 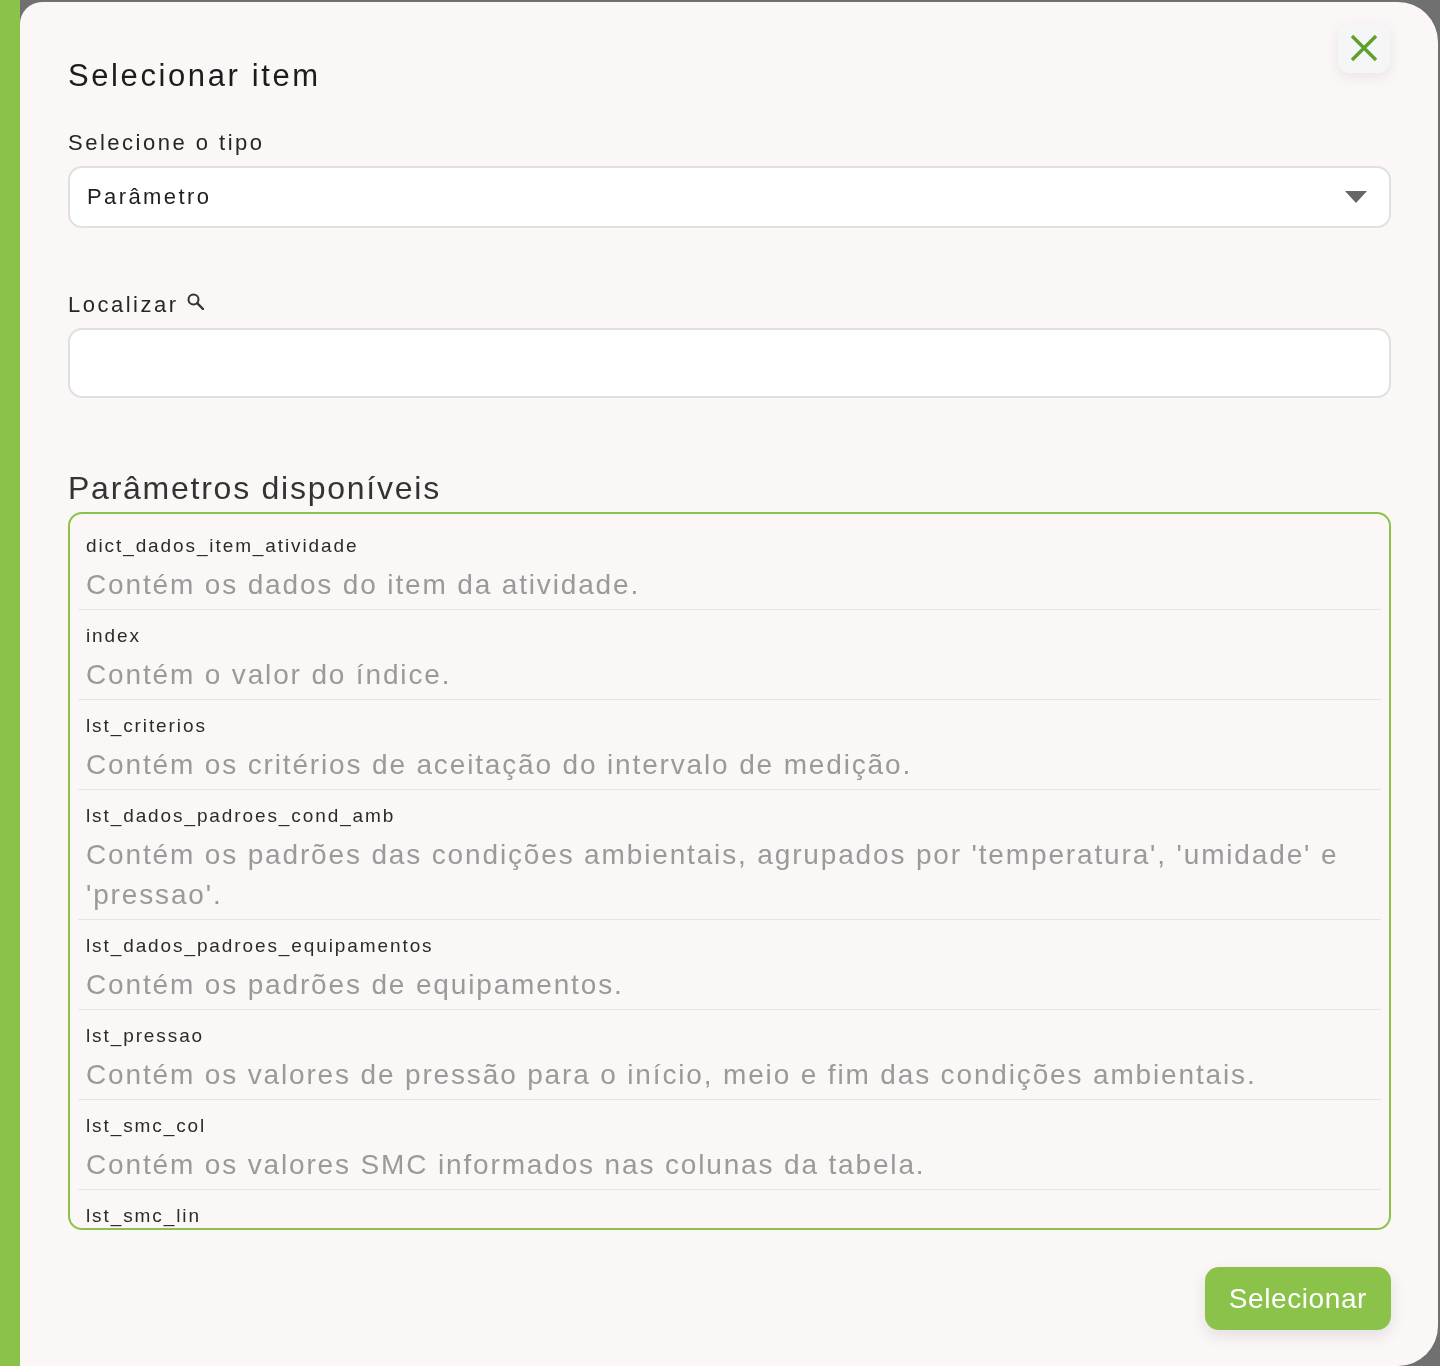 What do you see at coordinates (194, 76) in the screenshot?
I see `dialog-title: Selecionar item` at bounding box center [194, 76].